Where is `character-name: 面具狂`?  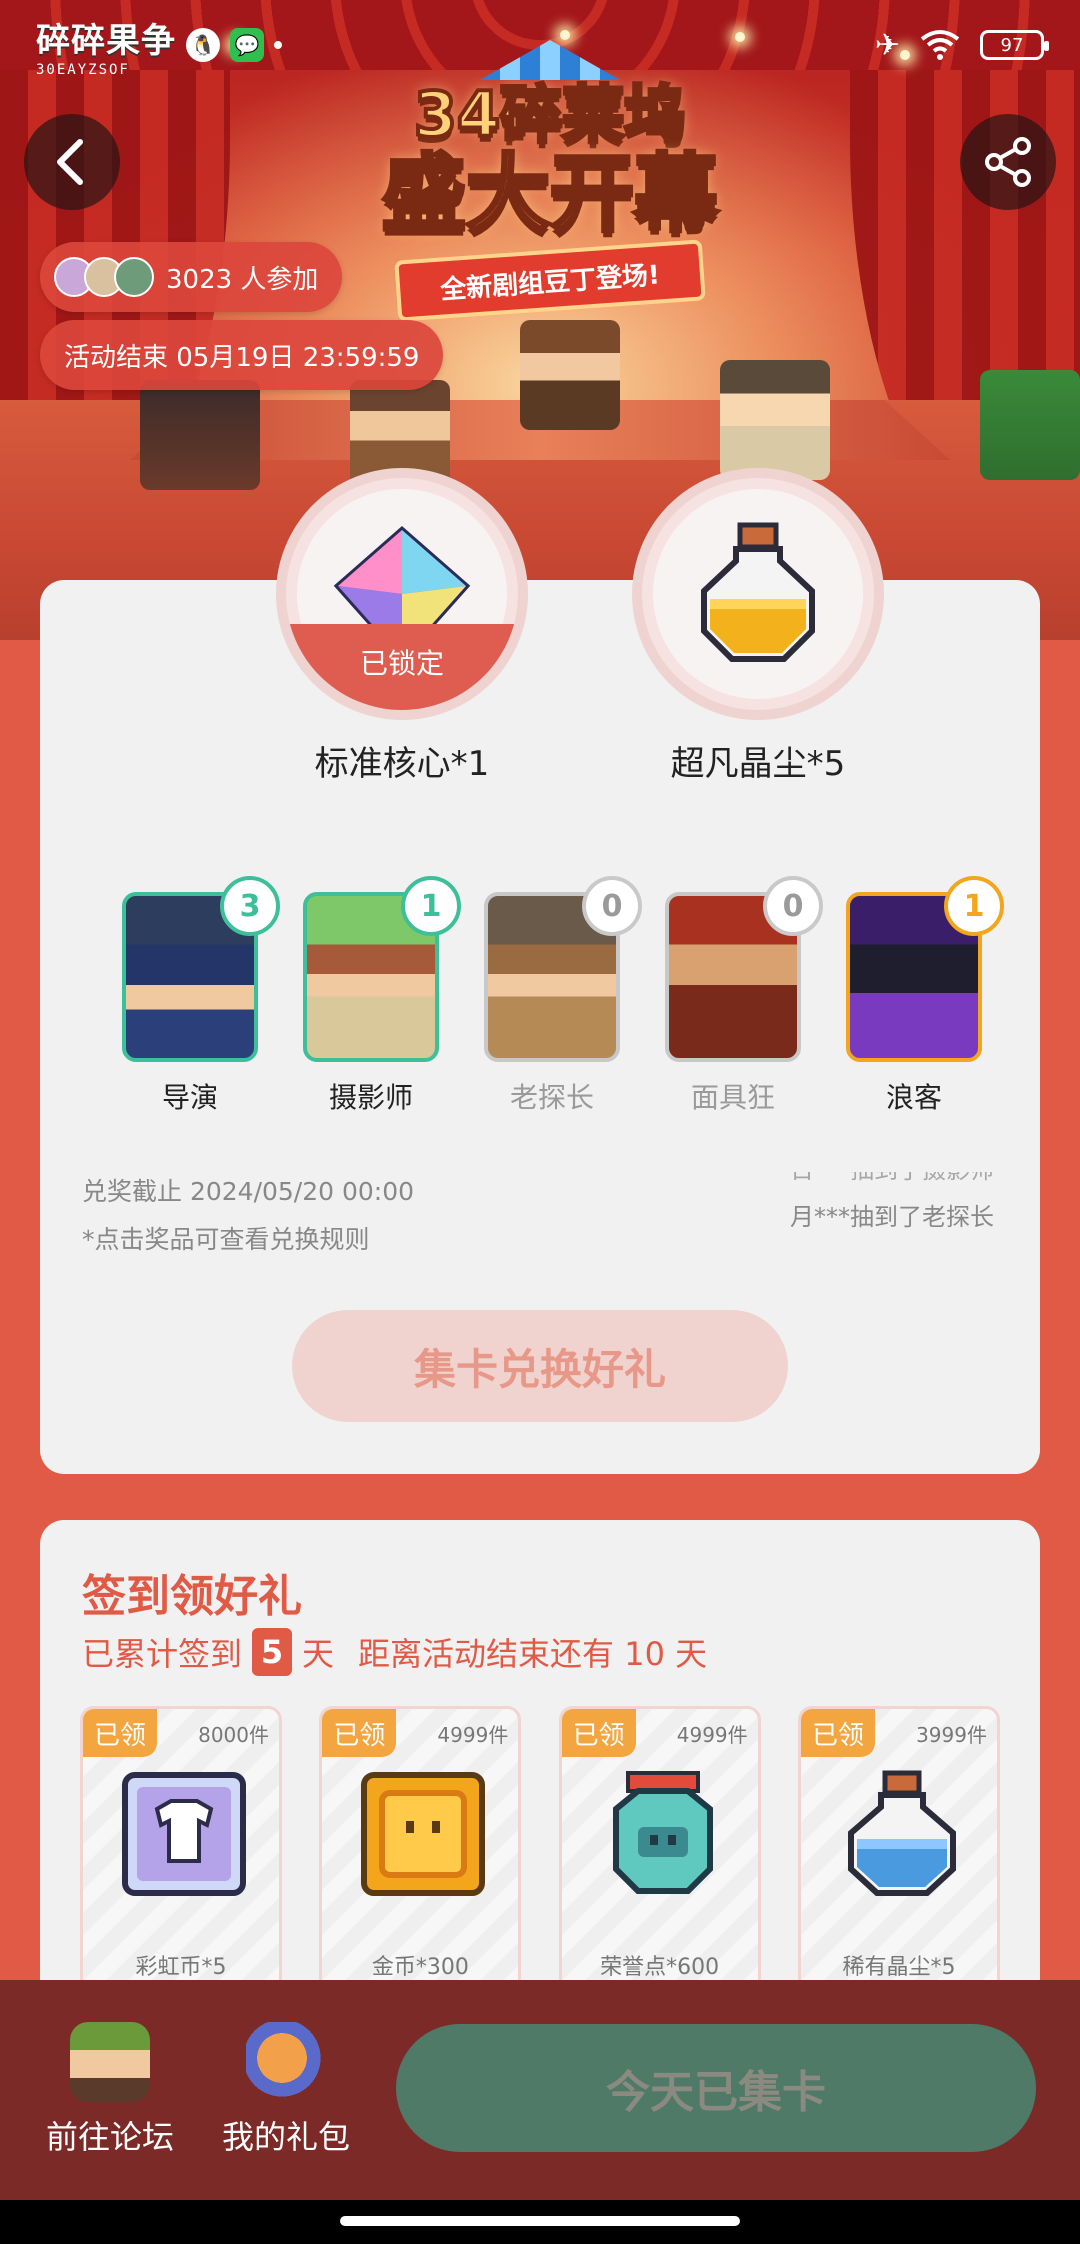
character-name: 面具狂 is located at coordinates (732, 1097).